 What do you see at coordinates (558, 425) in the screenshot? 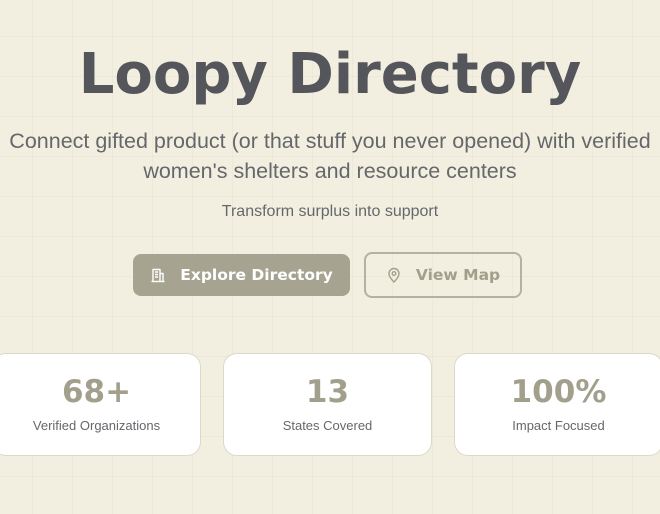
I see `stat-label: Impact Focused` at bounding box center [558, 425].